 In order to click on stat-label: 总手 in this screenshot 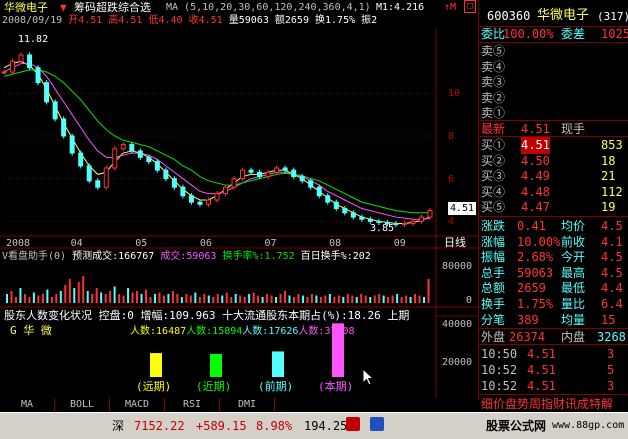, I will do `click(493, 272)`.